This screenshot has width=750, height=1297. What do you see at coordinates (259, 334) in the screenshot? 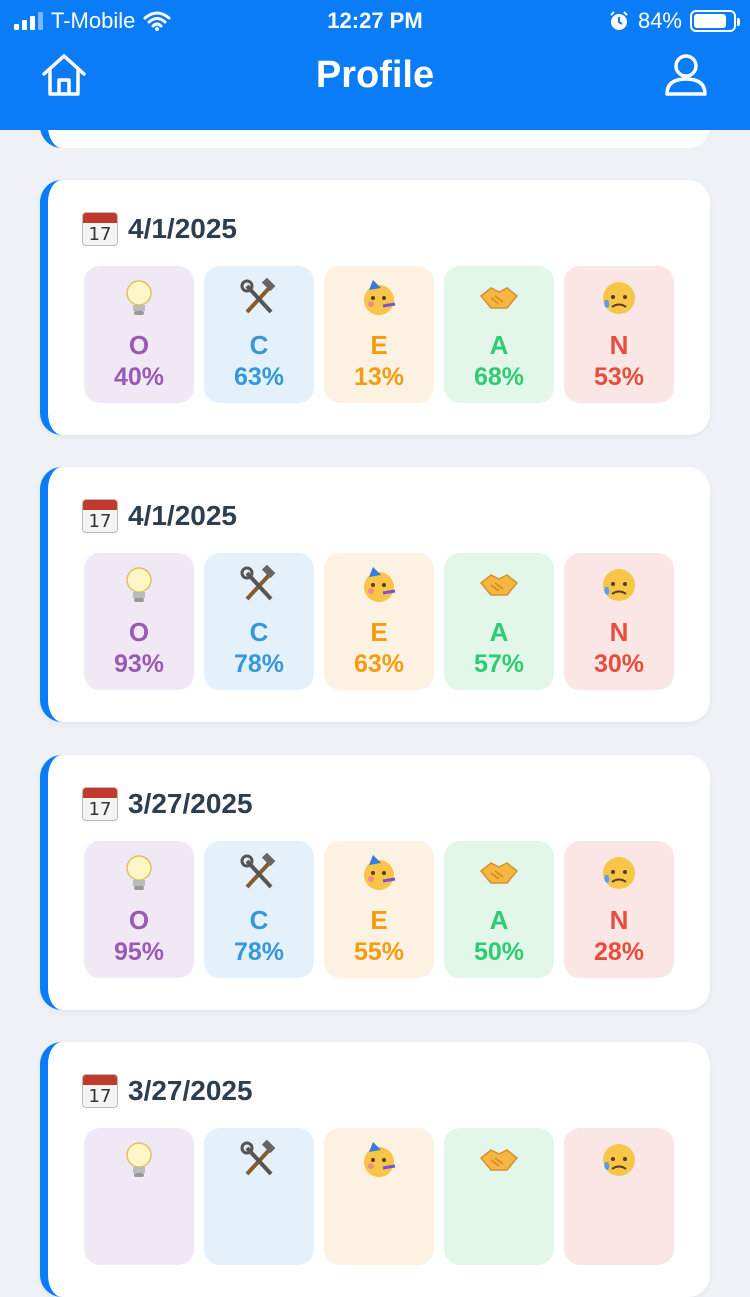
I see `trait-conscientiousness: C 63%` at bounding box center [259, 334].